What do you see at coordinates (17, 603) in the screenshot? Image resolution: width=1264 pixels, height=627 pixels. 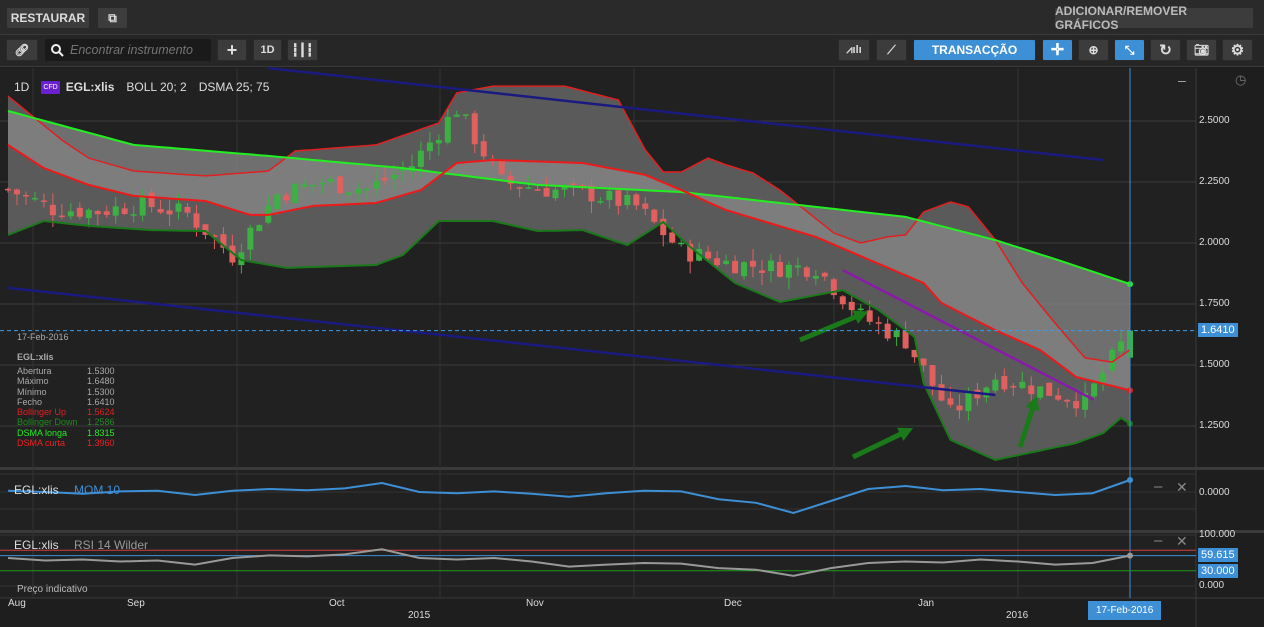 I see `month-label: Aug` at bounding box center [17, 603].